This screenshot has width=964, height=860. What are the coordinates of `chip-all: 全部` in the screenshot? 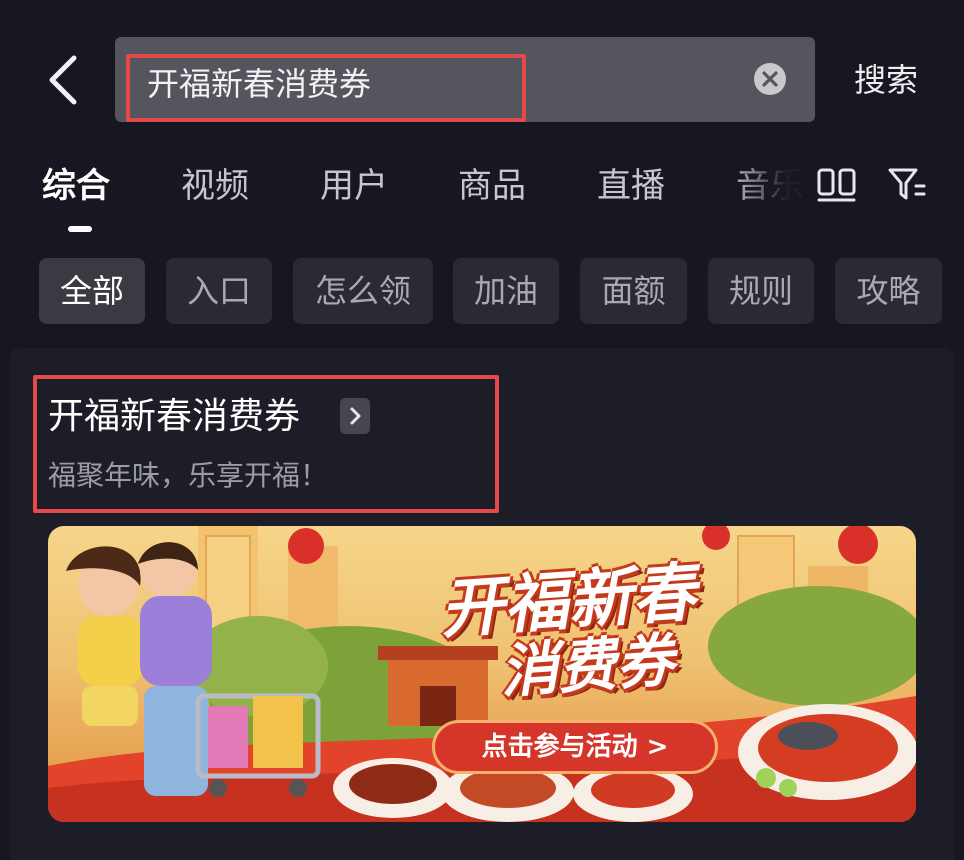 It's located at (92, 291).